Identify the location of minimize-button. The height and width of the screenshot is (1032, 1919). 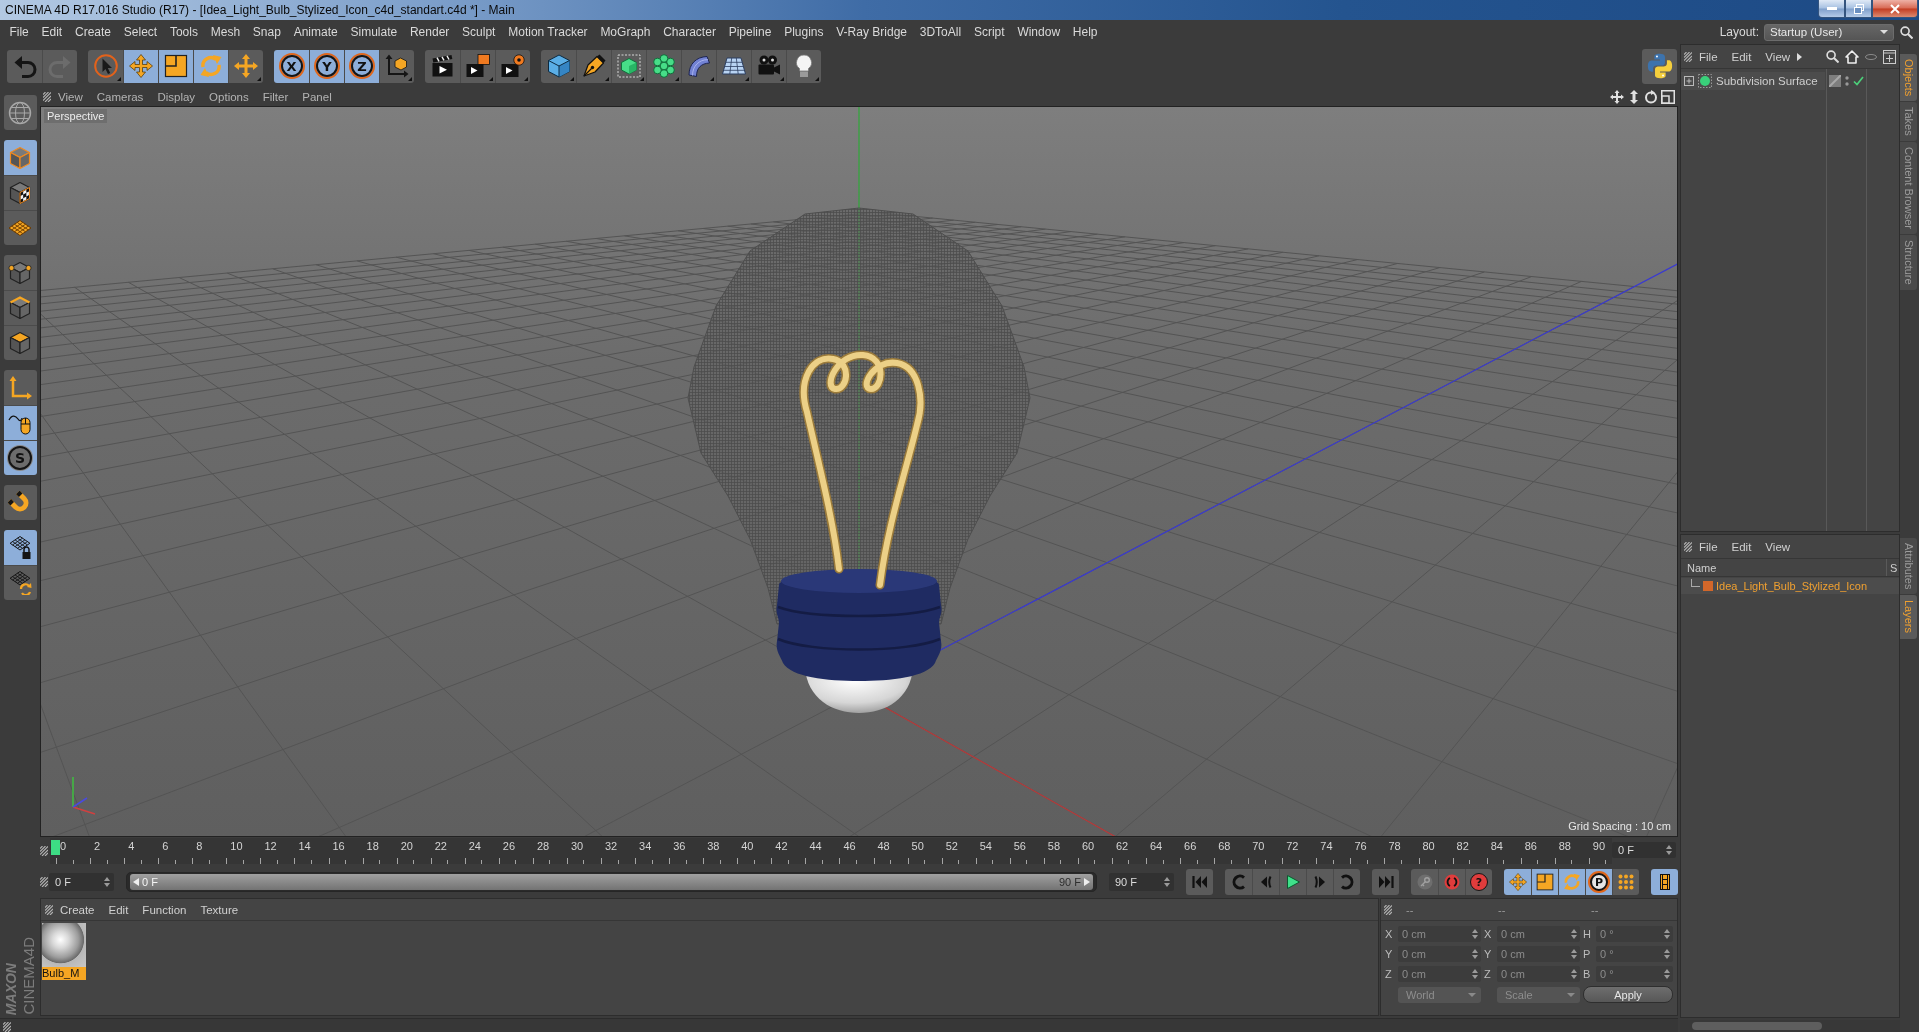
(1831, 9).